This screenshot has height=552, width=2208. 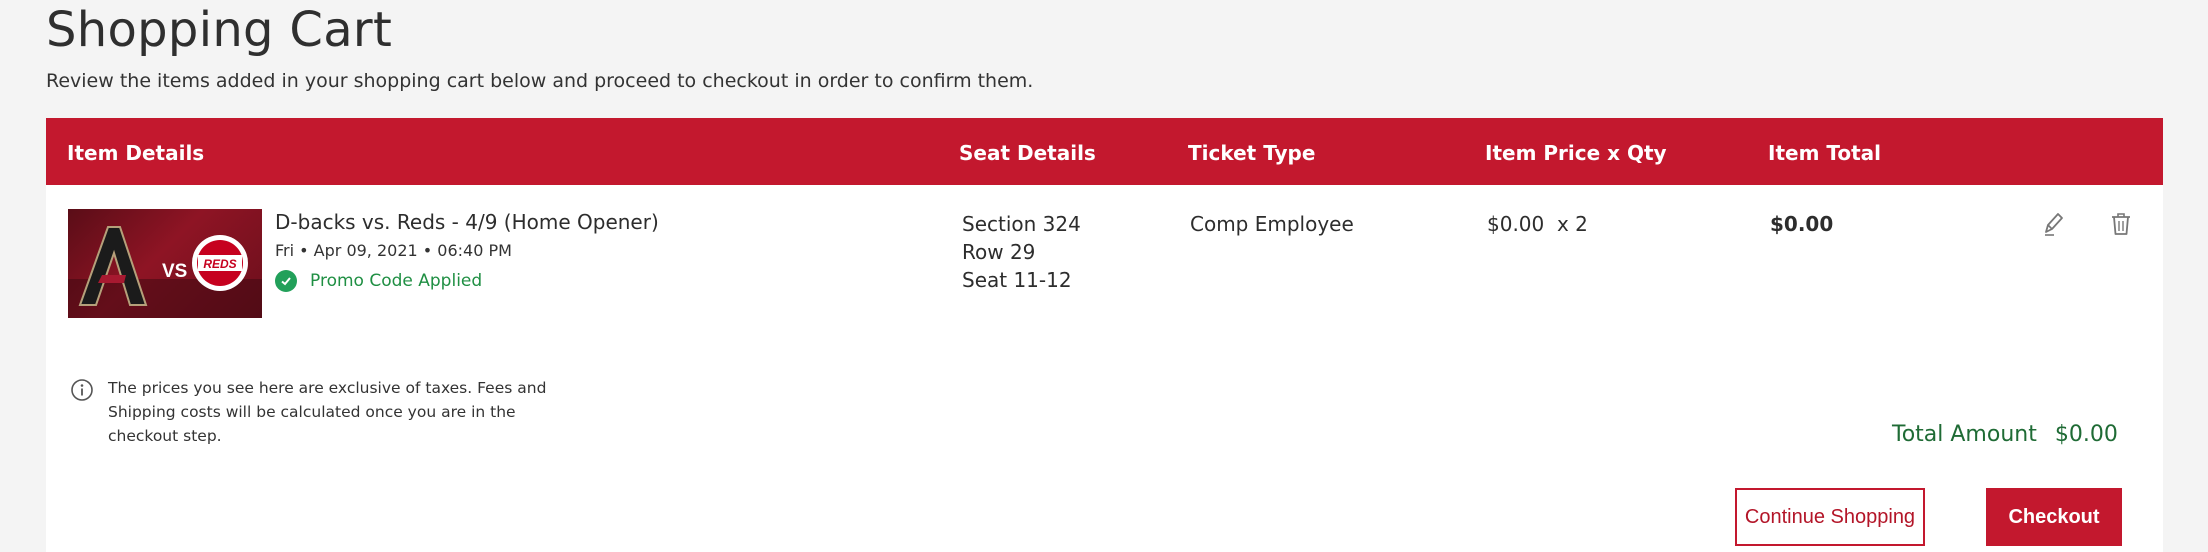 What do you see at coordinates (1017, 280) in the screenshot?
I see `seat-numbers: Seat 11-12` at bounding box center [1017, 280].